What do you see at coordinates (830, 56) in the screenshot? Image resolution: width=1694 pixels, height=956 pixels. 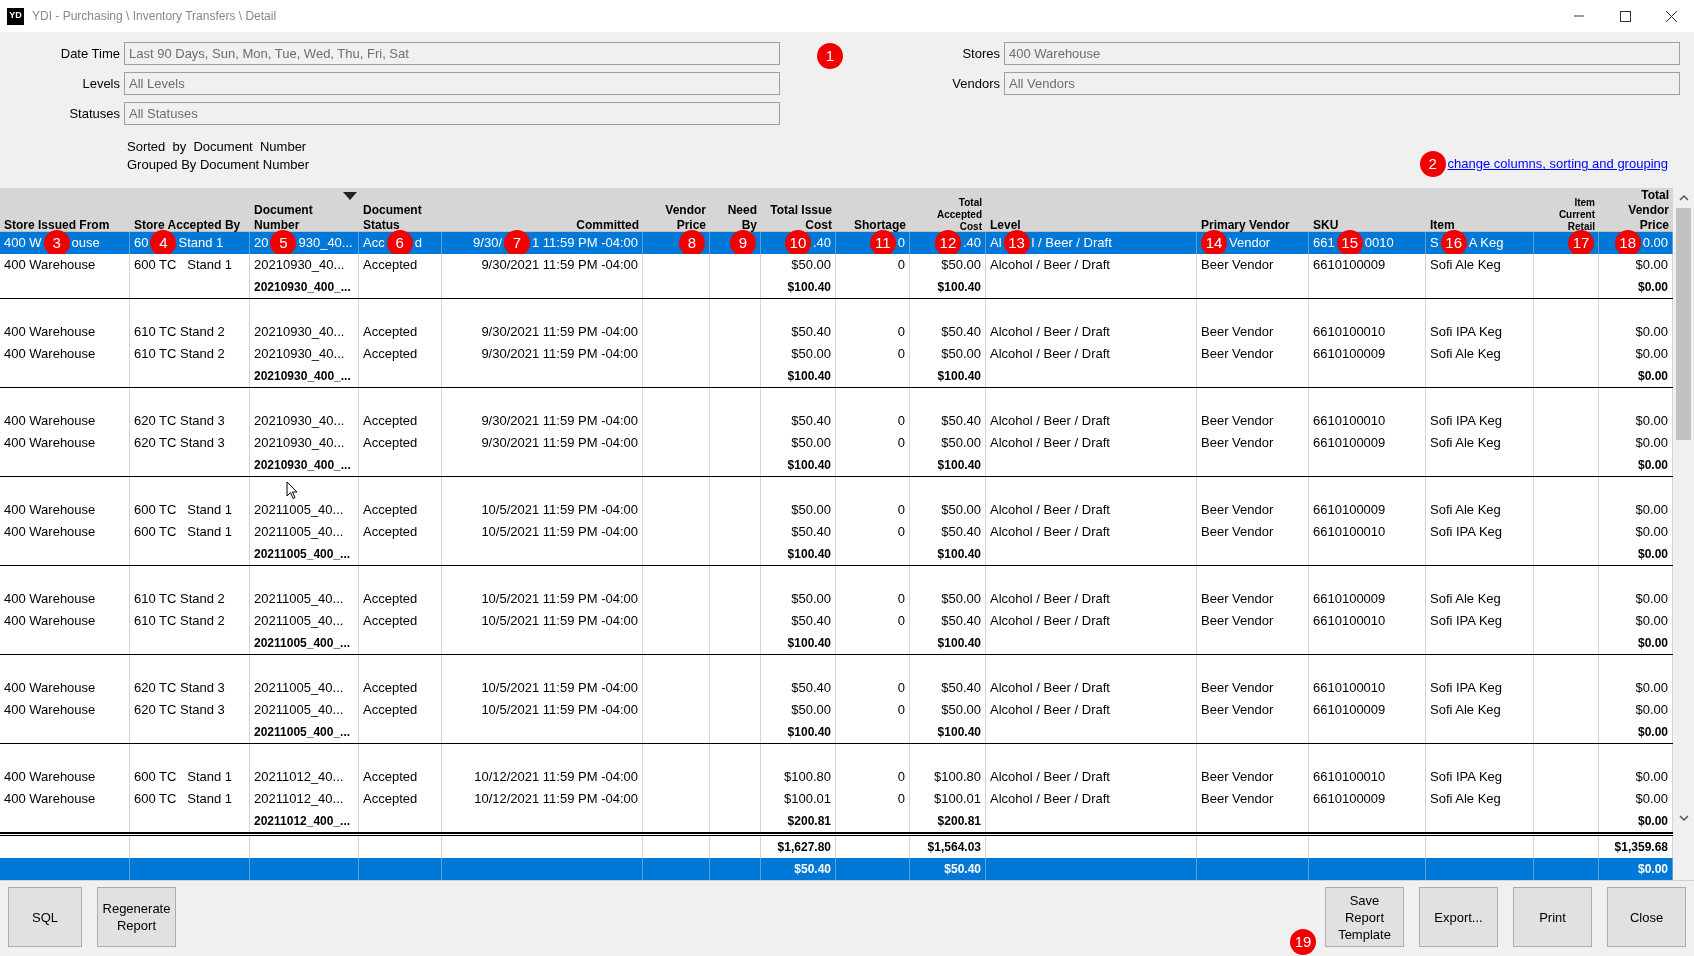 I see `callout-marker: 1` at bounding box center [830, 56].